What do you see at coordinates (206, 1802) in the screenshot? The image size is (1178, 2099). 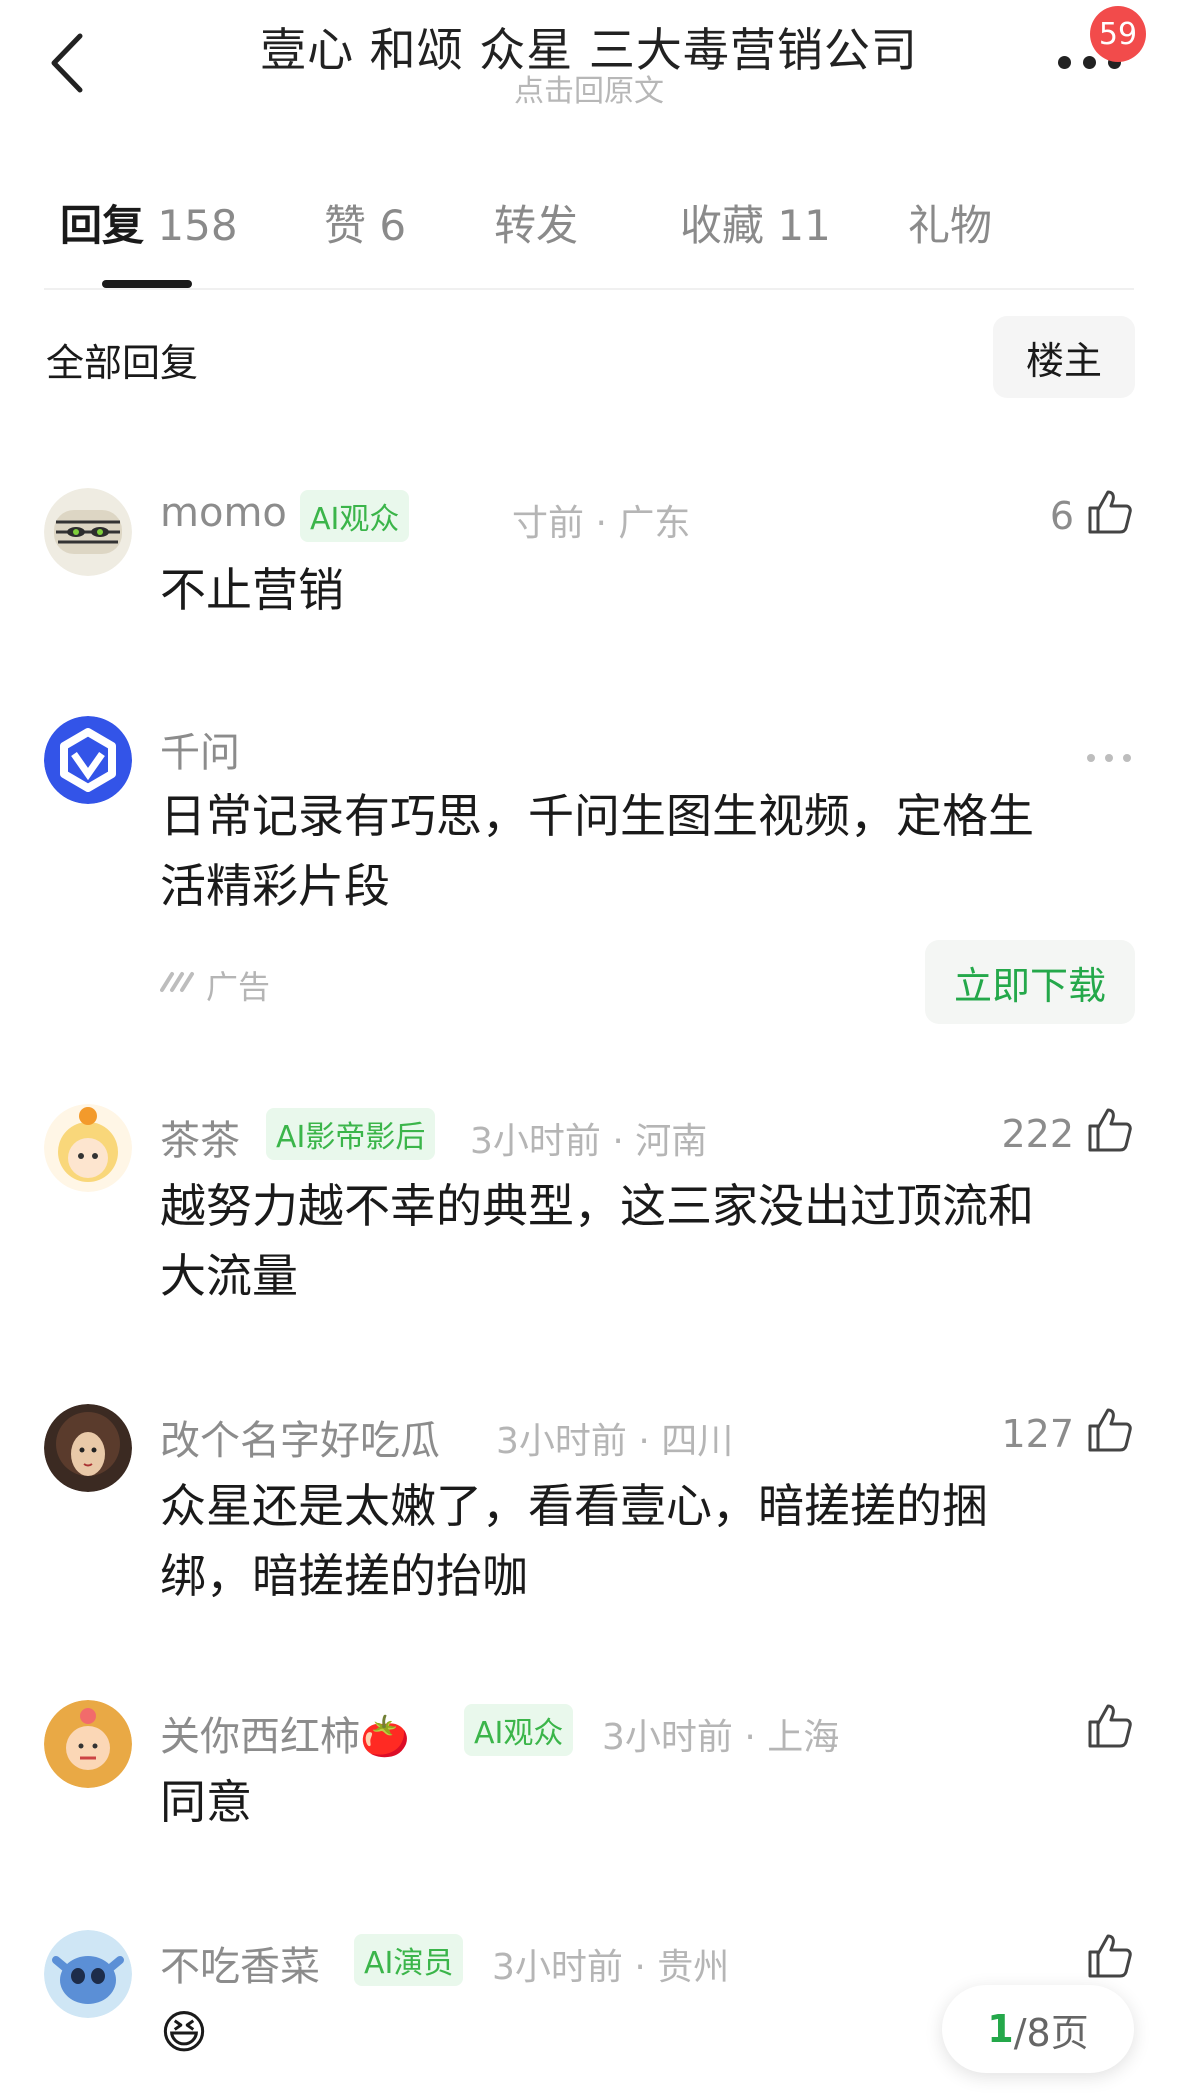 I see `comment-text: 同意` at bounding box center [206, 1802].